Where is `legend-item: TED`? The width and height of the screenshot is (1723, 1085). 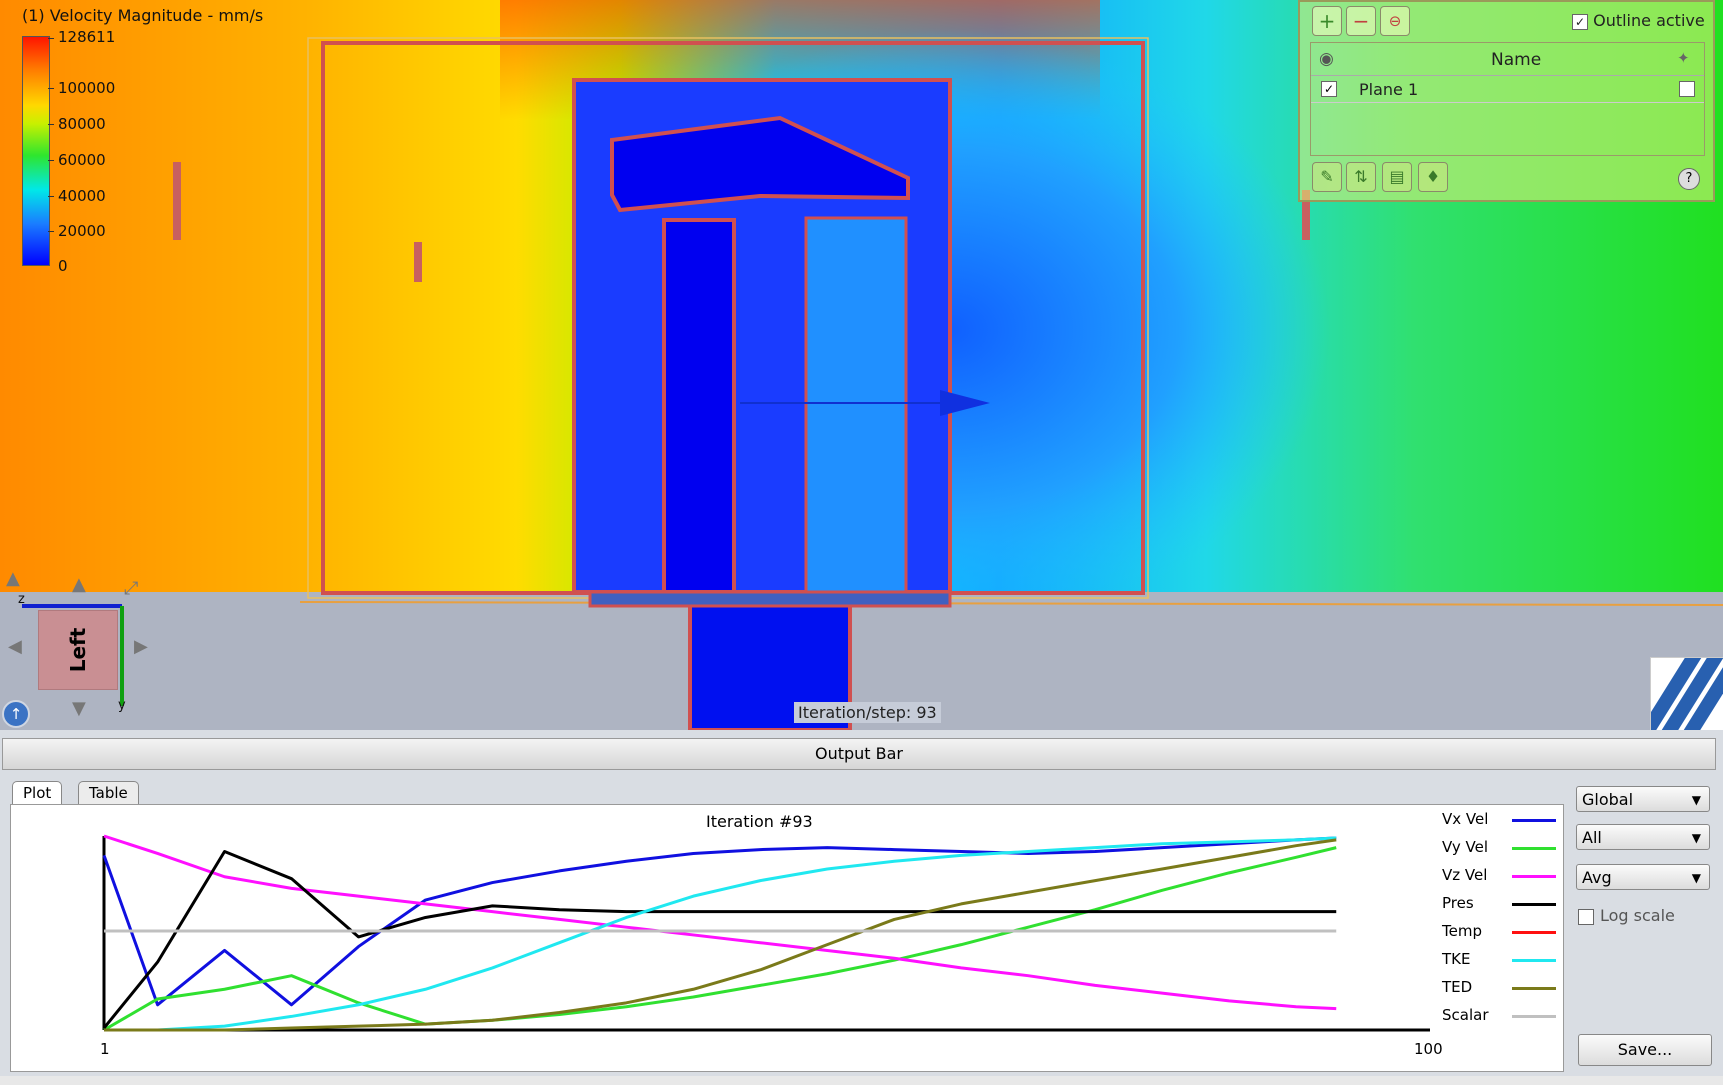 legend-item: TED is located at coordinates (1502, 988).